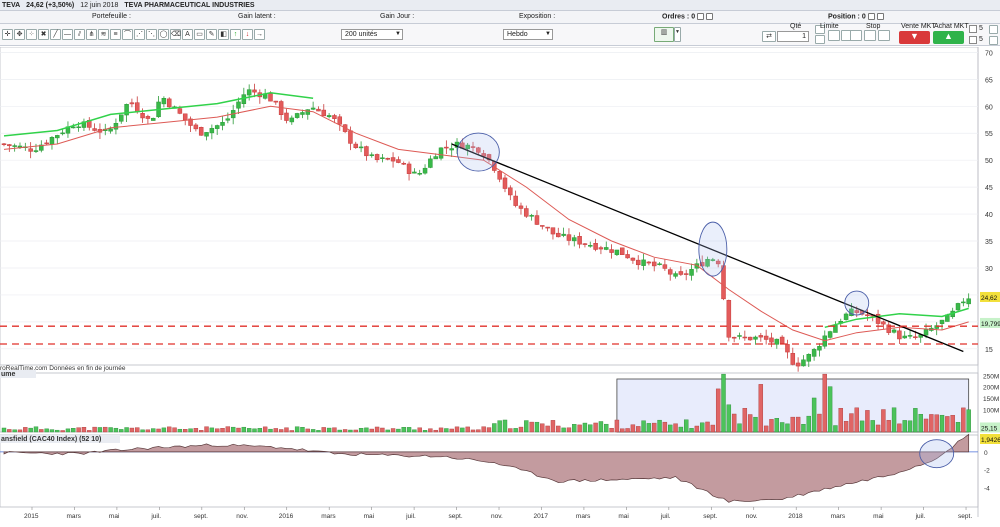 The width and height of the screenshot is (1000, 527). What do you see at coordinates (793, 36) in the screenshot?
I see `qty-input: 1` at bounding box center [793, 36].